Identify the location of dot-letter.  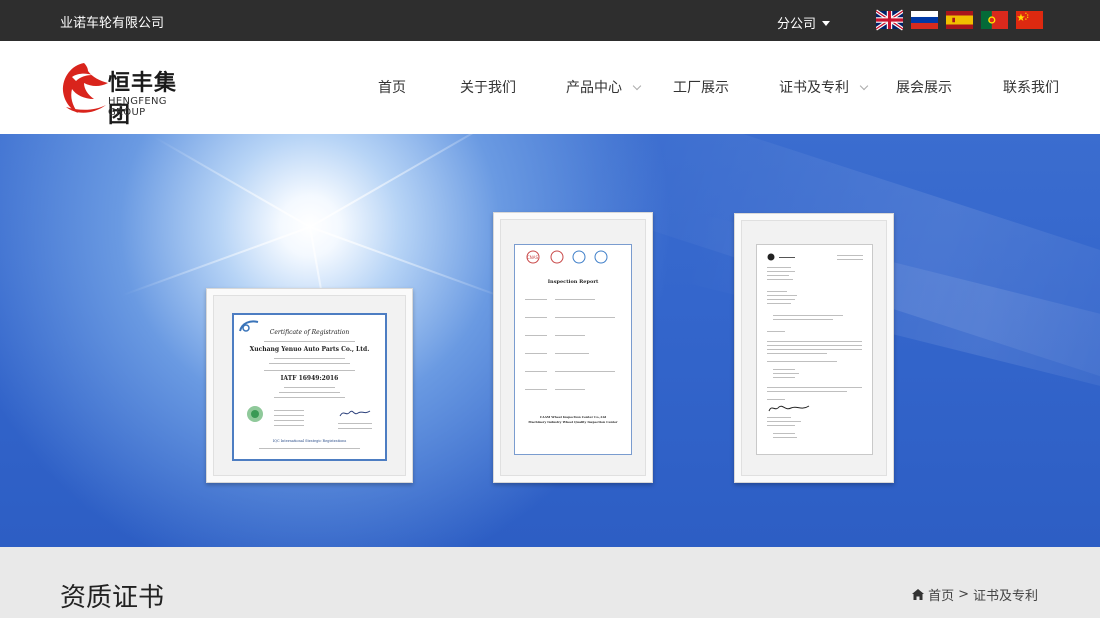
(814, 349).